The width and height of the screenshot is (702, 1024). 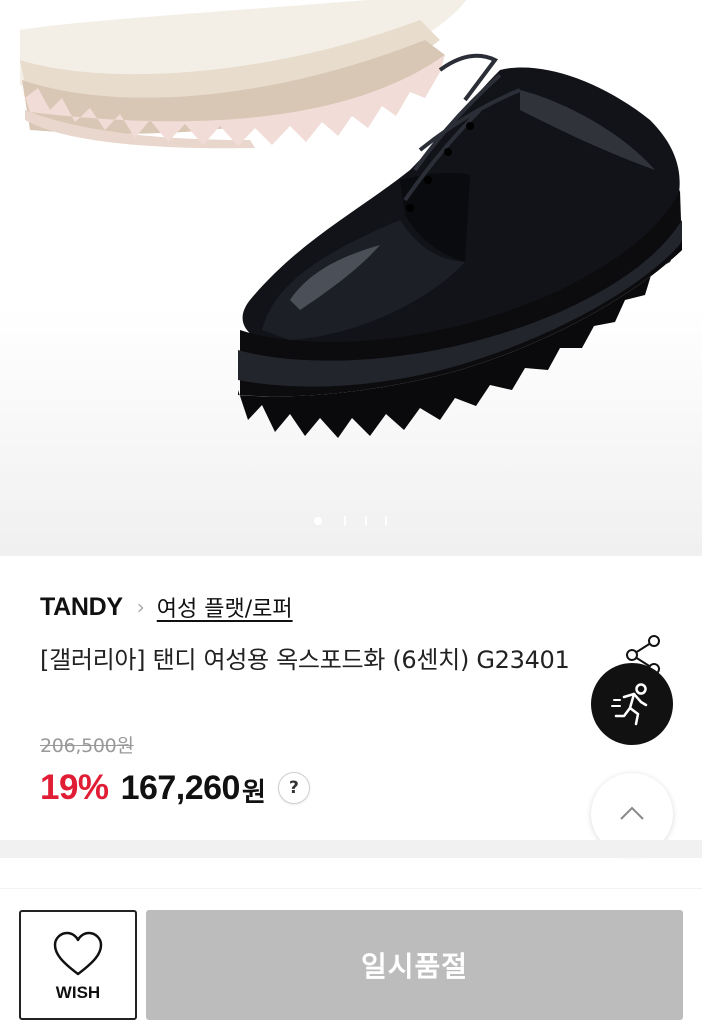 What do you see at coordinates (225, 607) in the screenshot?
I see `category-link: 여성 플랫/로퍼` at bounding box center [225, 607].